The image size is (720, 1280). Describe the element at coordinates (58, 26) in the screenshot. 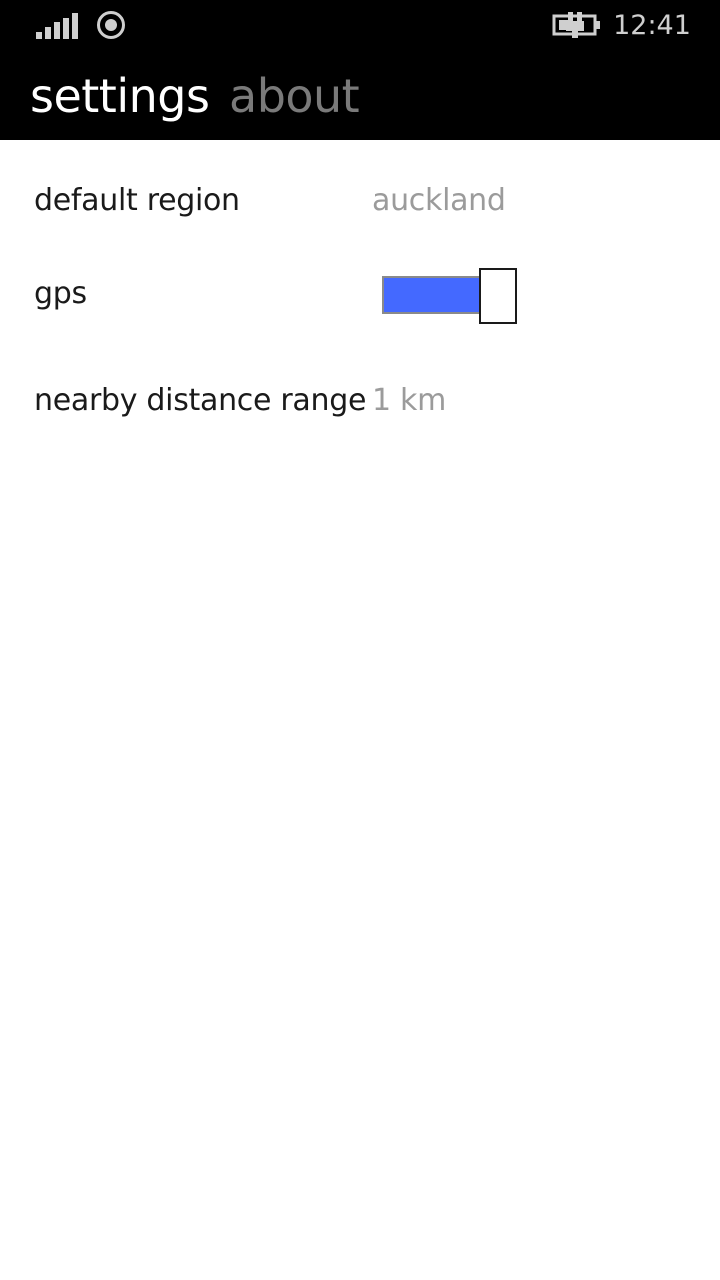

I see `signal-strength-icon` at that location.